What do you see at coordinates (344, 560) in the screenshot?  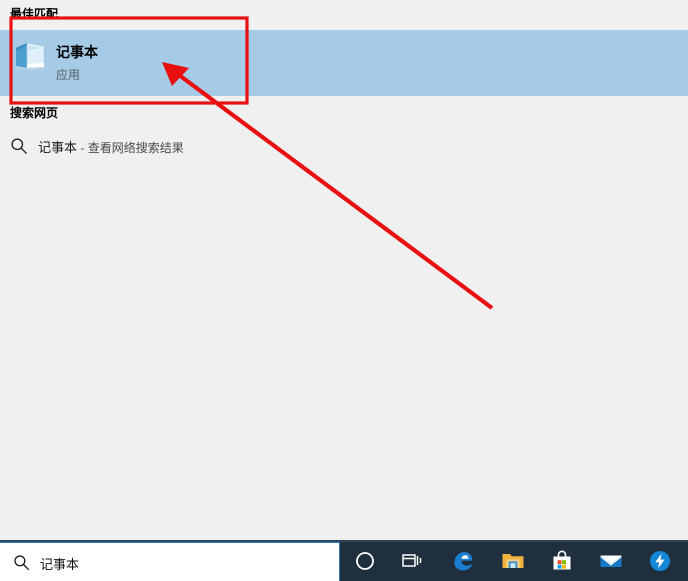 I see `taskbar: 记事本` at bounding box center [344, 560].